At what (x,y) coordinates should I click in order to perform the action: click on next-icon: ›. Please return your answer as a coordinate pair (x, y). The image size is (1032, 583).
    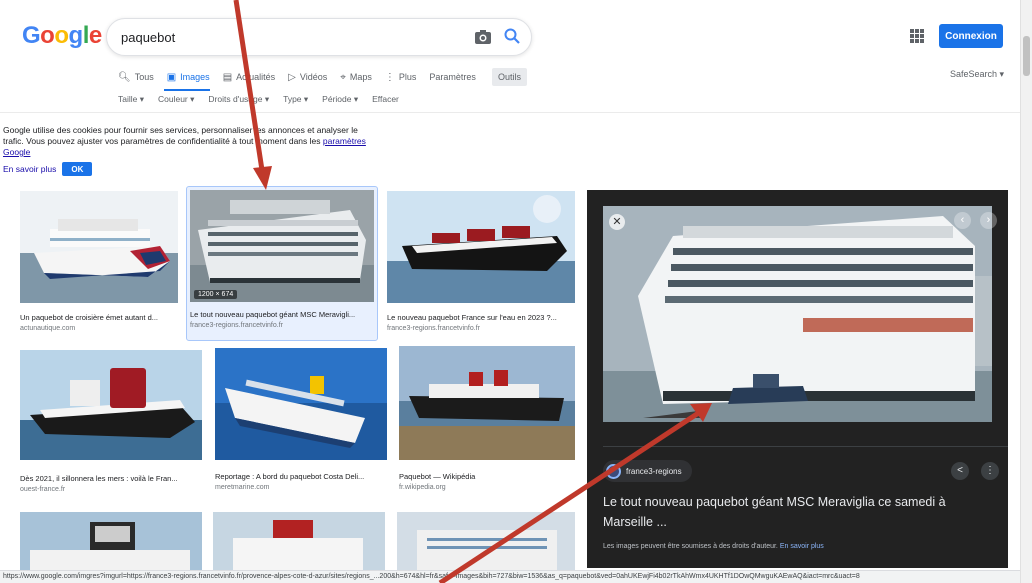
    Looking at the image, I should click on (988, 220).